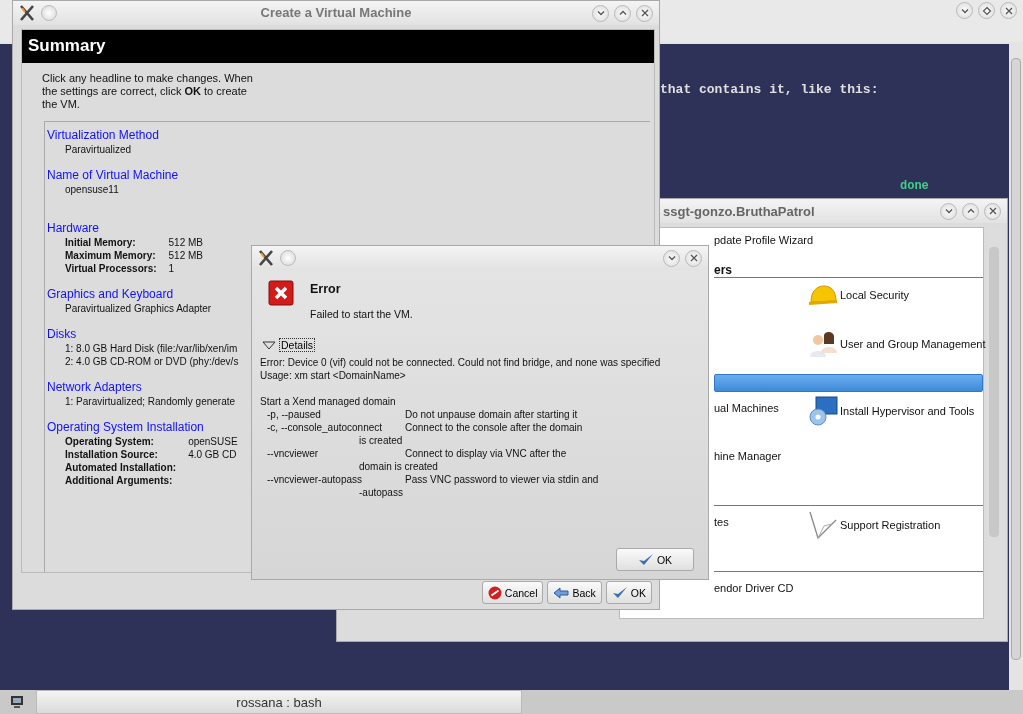 The width and height of the screenshot is (1023, 714). What do you see at coordinates (150, 401) in the screenshot?
I see `setting-text: 1: Paravirtualized; Randomly generate` at bounding box center [150, 401].